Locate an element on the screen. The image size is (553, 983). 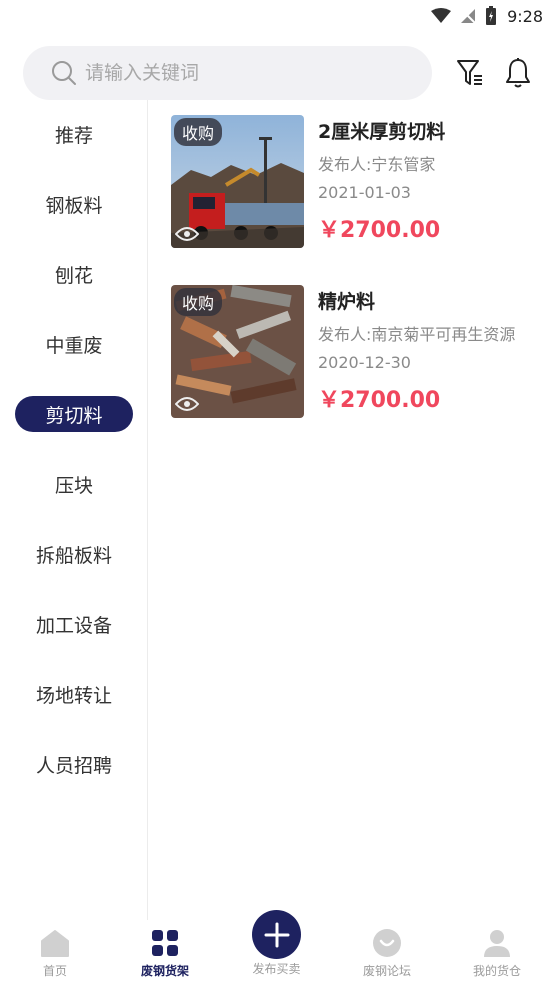
listing-card: 收购 精炉料 发布人:南京菊平可再生资源 2020-12-30 ￥2700.00 is located at coordinates (362, 352).